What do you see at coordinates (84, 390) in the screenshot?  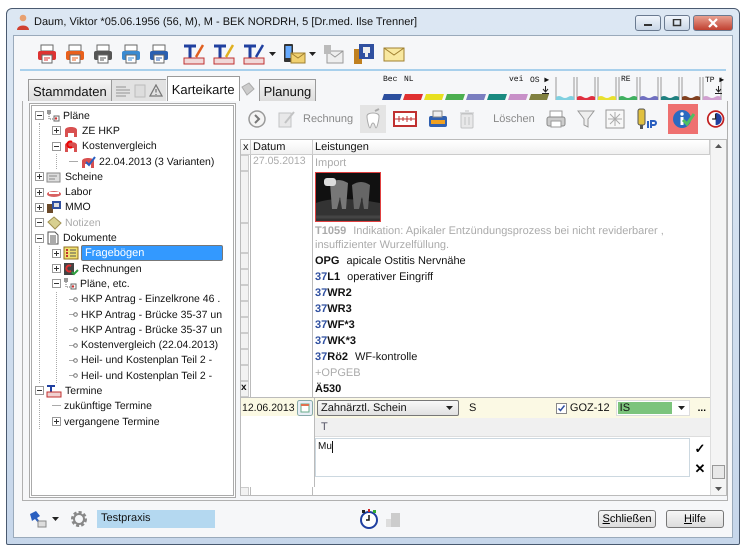 I see `tree-item: Termine` at bounding box center [84, 390].